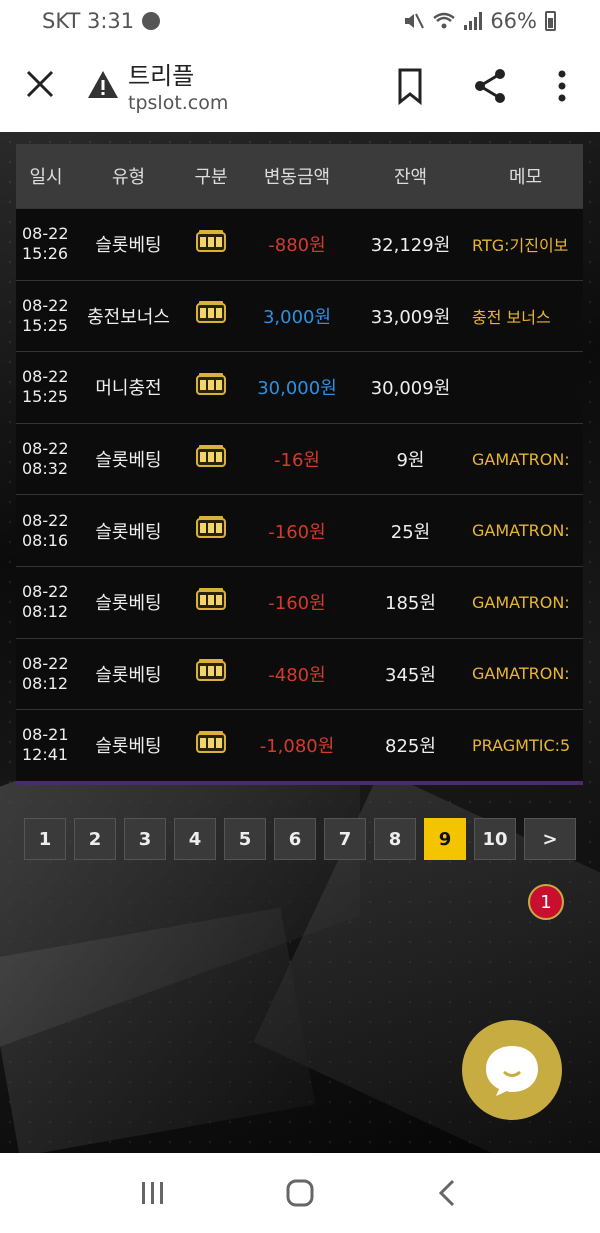 This screenshot has width=600, height=1233. Describe the element at coordinates (410, 86) in the screenshot. I see `bookmark-icon` at that location.